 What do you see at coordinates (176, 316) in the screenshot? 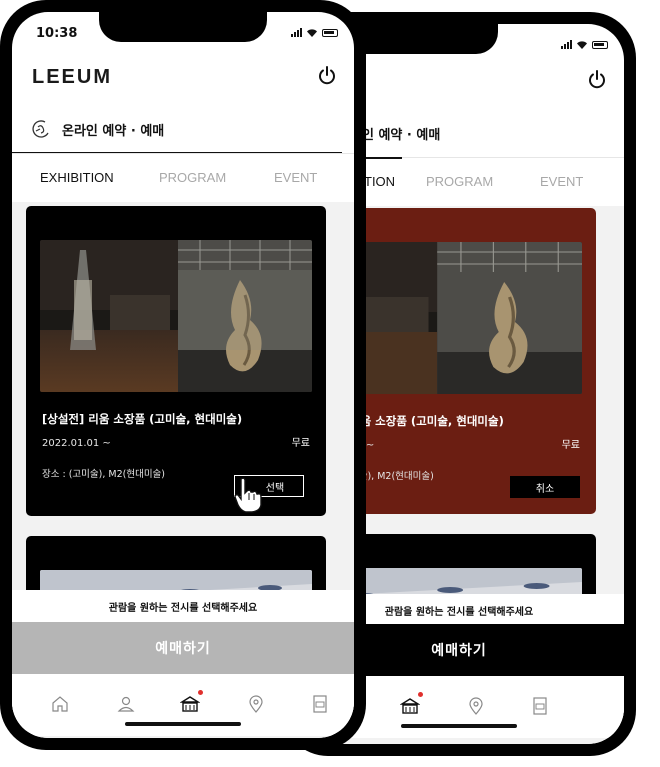
I see `exhibition-image` at bounding box center [176, 316].